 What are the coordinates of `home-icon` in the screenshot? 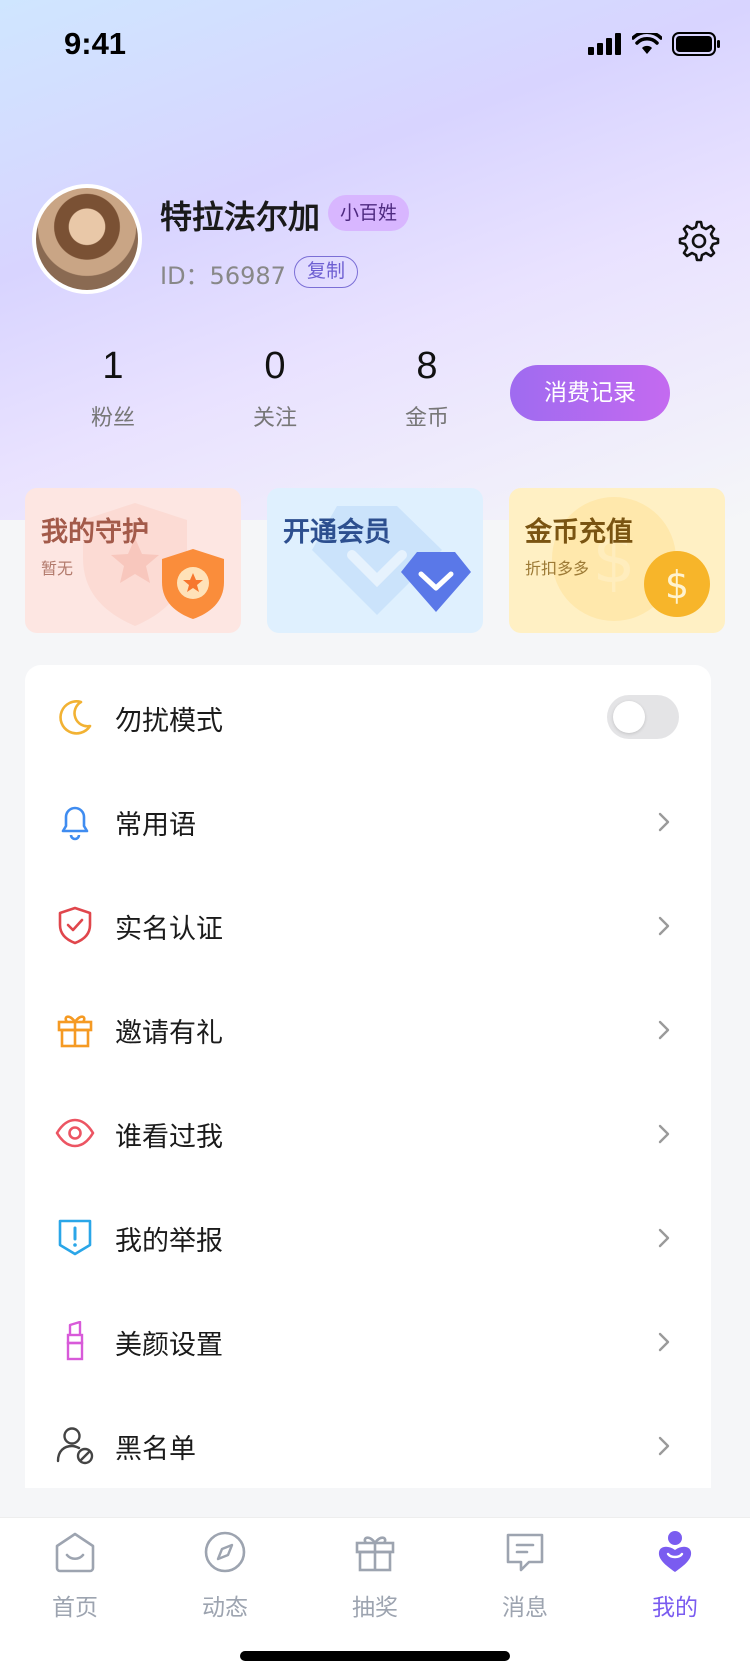 It's located at (75, 1552).